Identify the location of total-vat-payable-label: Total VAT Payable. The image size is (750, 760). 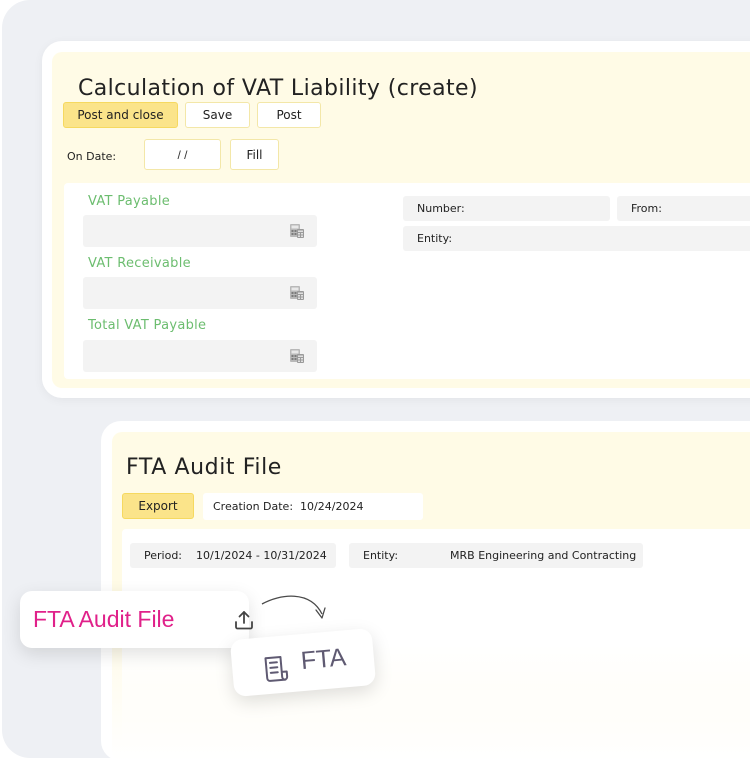
(147, 325).